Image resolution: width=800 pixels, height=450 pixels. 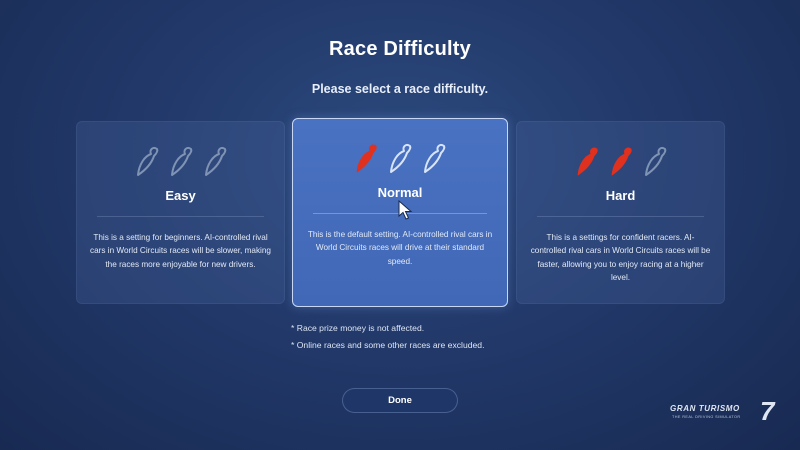 I want to click on logo-title: GRAN TURISMO, so click(x=705, y=408).